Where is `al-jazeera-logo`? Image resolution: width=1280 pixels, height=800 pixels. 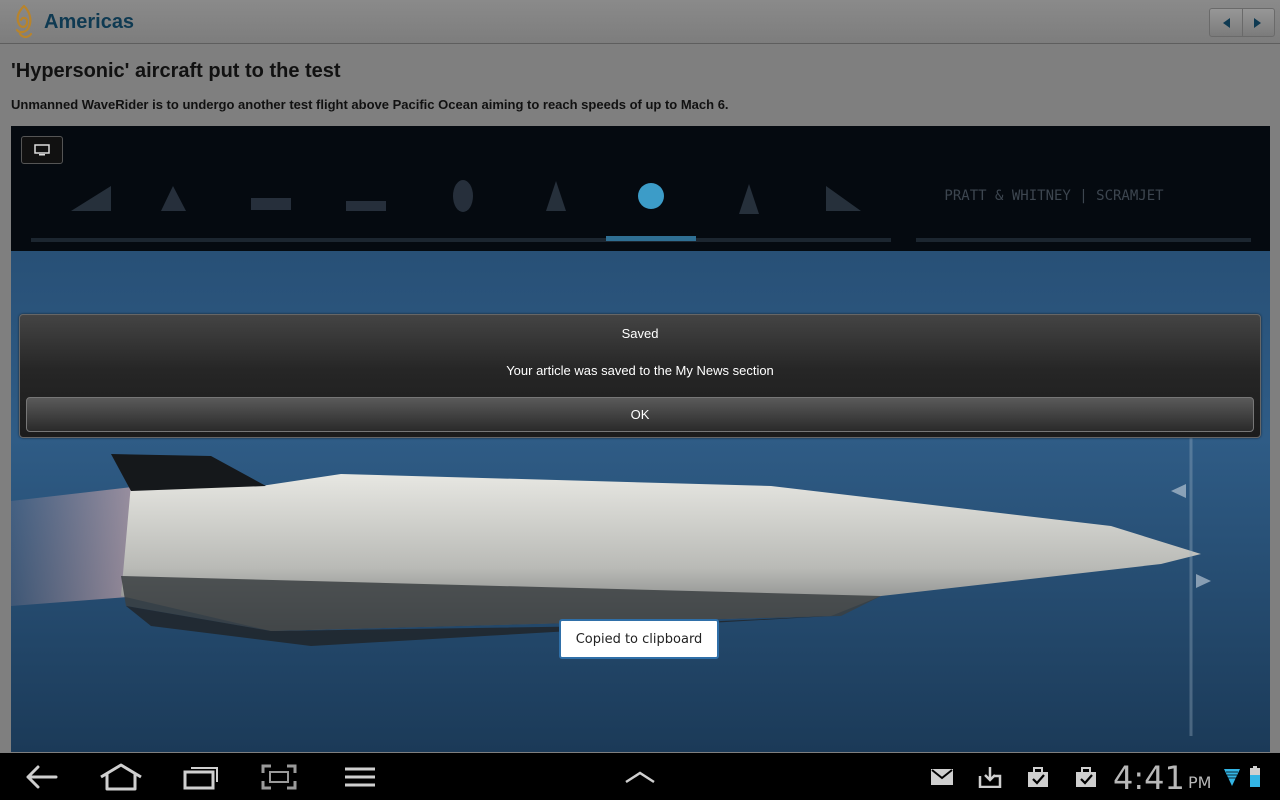
al-jazeera-logo is located at coordinates (24, 21).